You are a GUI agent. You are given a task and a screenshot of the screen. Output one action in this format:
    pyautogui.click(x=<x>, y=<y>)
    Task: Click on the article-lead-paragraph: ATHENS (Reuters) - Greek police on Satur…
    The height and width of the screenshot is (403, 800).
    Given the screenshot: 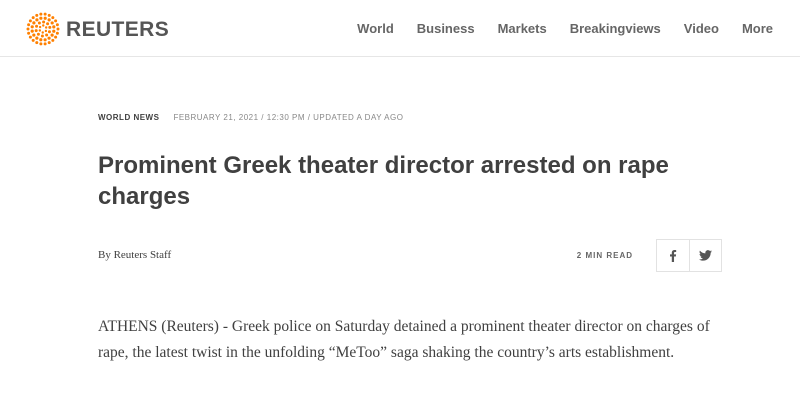 What is the action you would take?
    pyautogui.click(x=404, y=339)
    